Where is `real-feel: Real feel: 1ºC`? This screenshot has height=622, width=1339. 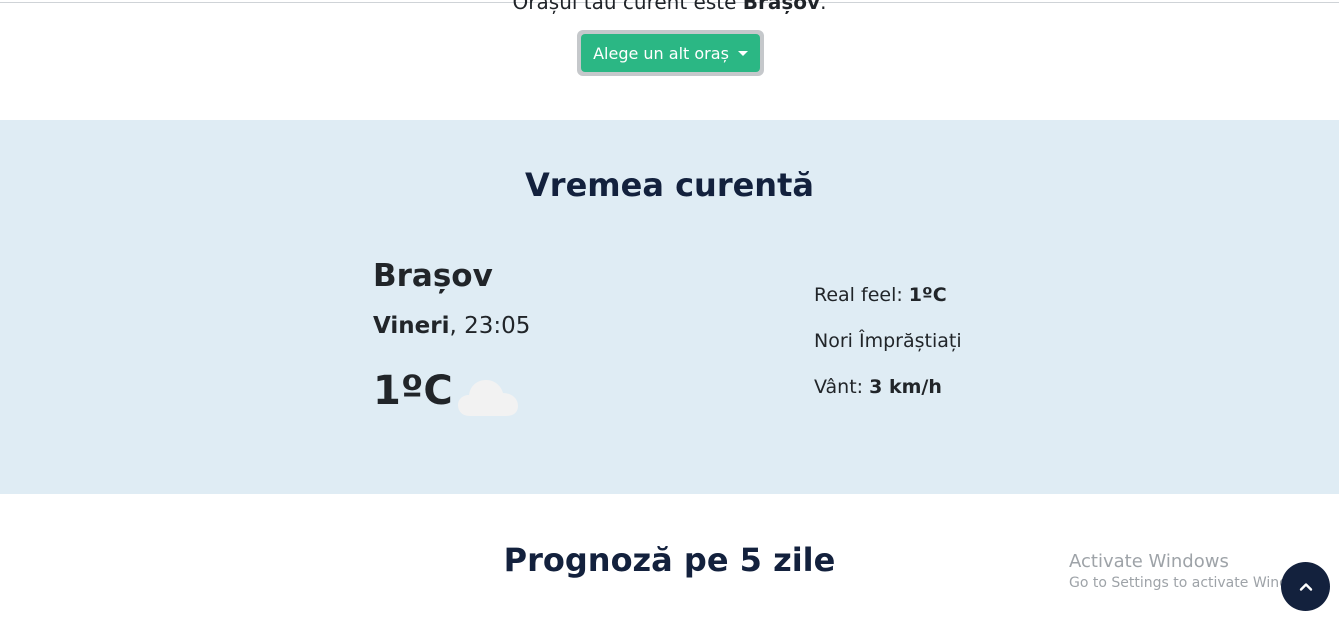
real-feel: Real feel: 1ºC is located at coordinates (880, 295).